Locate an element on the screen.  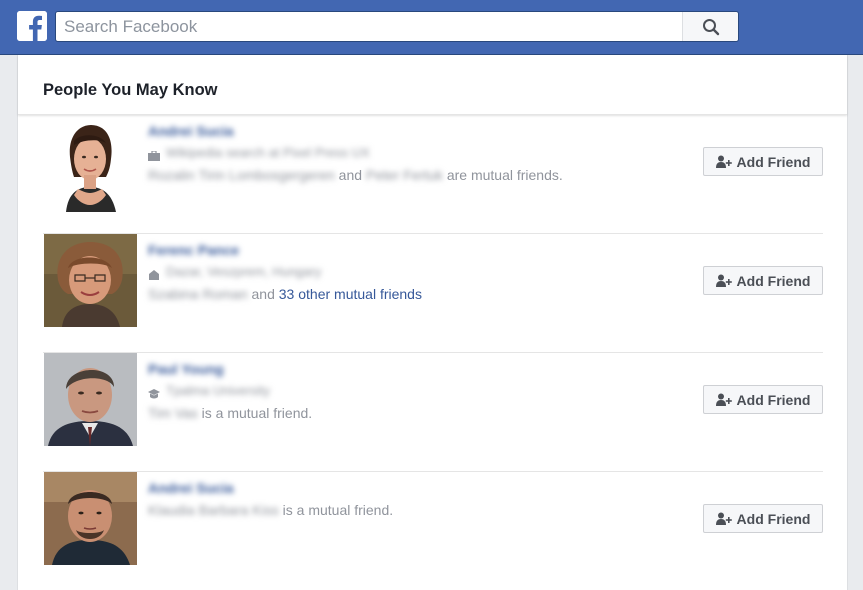
mutual-friend-name: Rozalin Tirin Lombosgergeren is located at coordinates (241, 175).